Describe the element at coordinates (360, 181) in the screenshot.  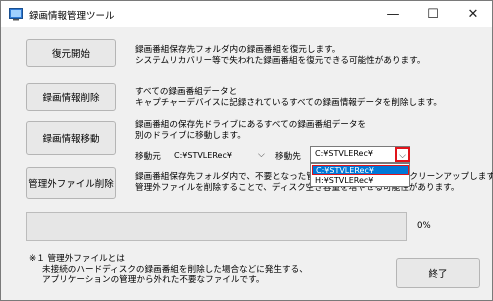
I see `dropdown-option: H:¥STVLERec¥` at that location.